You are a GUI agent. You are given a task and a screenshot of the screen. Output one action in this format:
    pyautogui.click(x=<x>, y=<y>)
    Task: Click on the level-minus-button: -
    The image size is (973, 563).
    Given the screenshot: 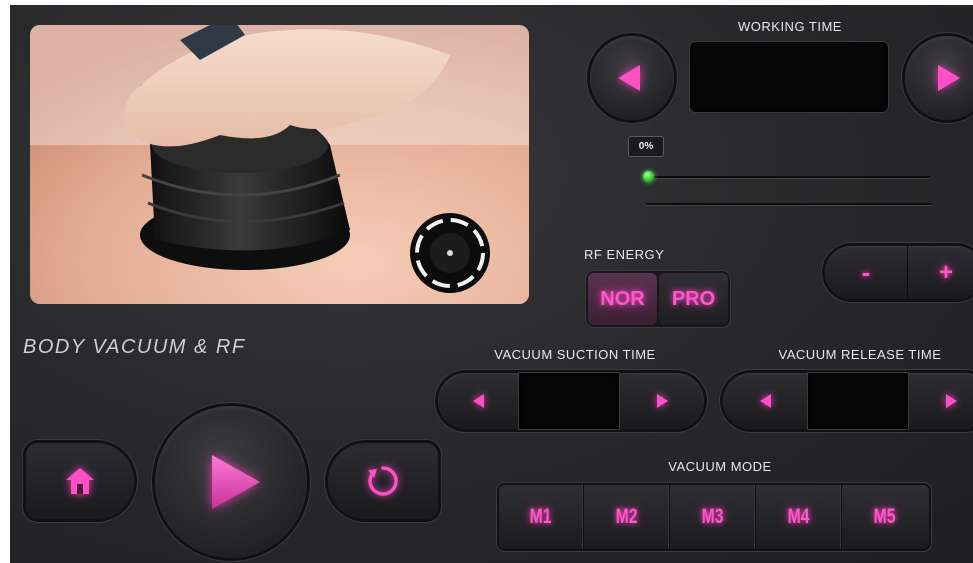 What is the action you would take?
    pyautogui.click(x=866, y=272)
    